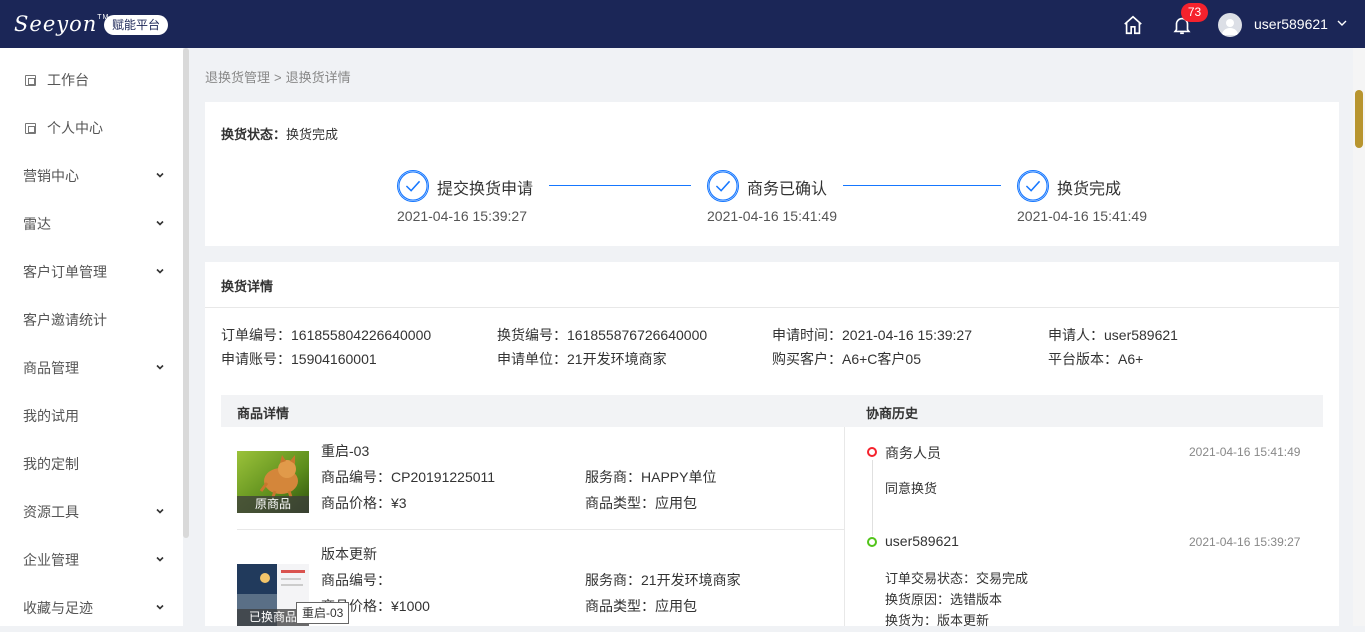 This screenshot has height=632, width=1365. What do you see at coordinates (91, 224) in the screenshot?
I see `sidebar-item-radar: 雷达` at bounding box center [91, 224].